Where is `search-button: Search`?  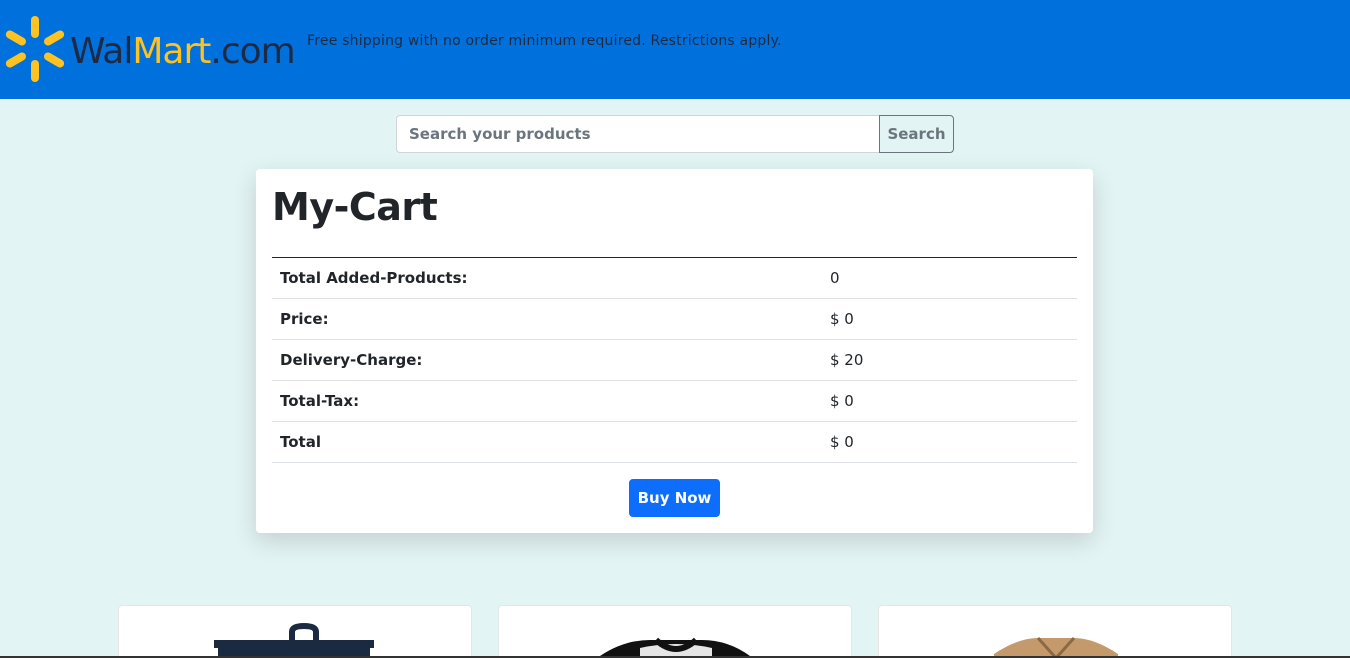
search-button: Search is located at coordinates (916, 134).